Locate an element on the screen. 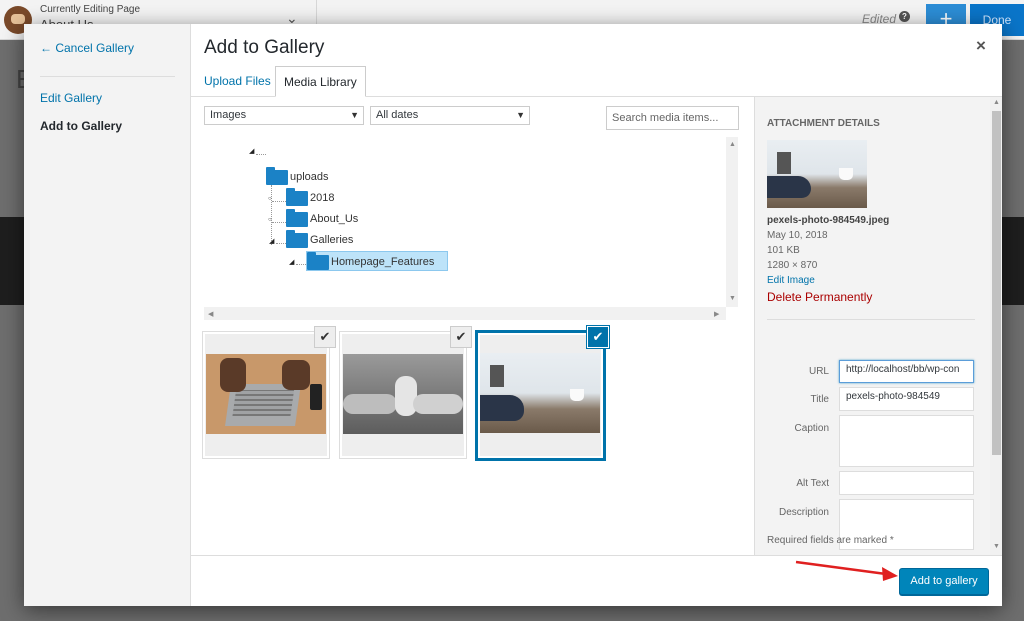 The image size is (1024, 621). office-desk-photo is located at coordinates (540, 393).